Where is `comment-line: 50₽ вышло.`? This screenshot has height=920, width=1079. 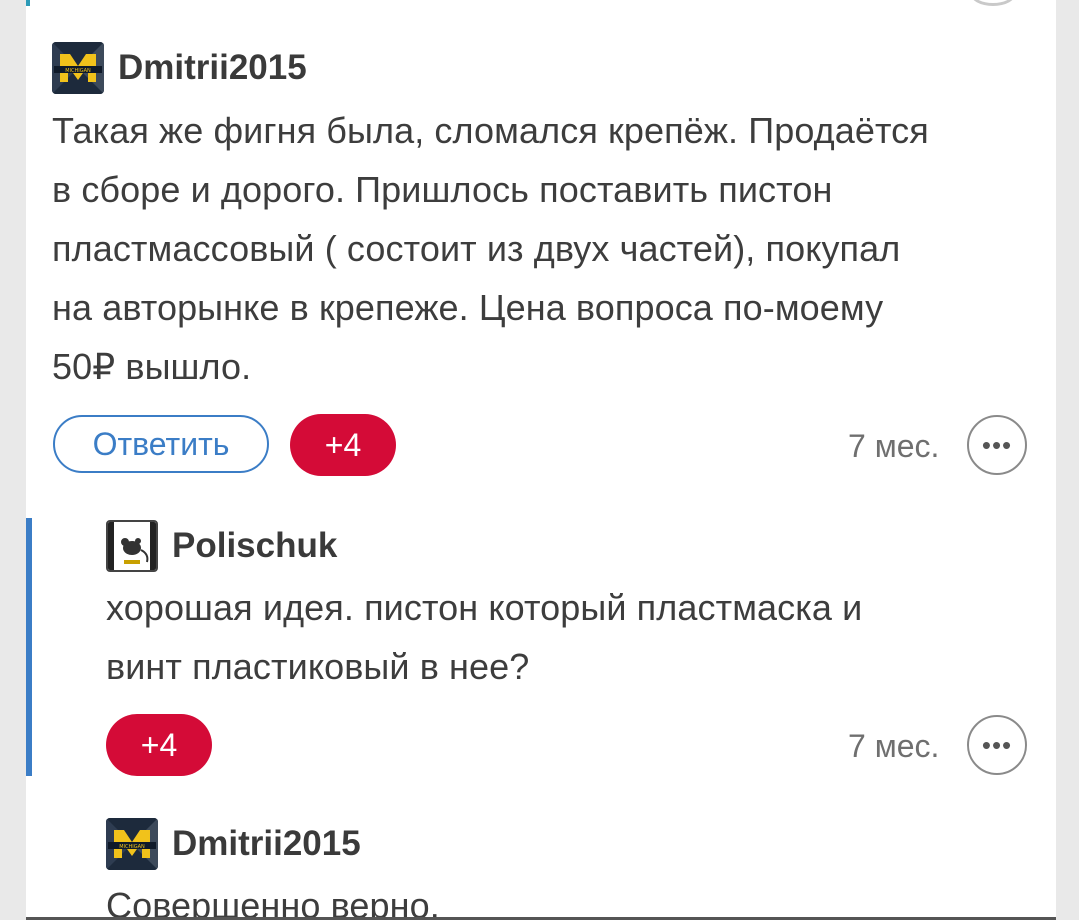 comment-line: 50₽ вышло. is located at coordinates (152, 366).